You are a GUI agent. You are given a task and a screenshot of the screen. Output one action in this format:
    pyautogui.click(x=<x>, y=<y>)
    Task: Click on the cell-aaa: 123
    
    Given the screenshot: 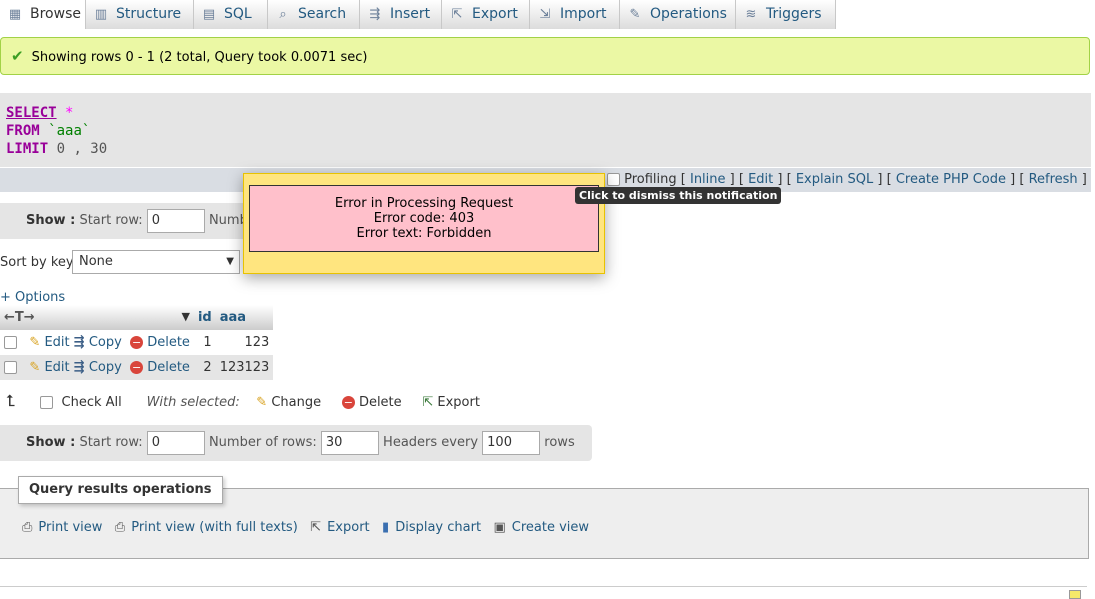 What is the action you would take?
    pyautogui.click(x=244, y=342)
    